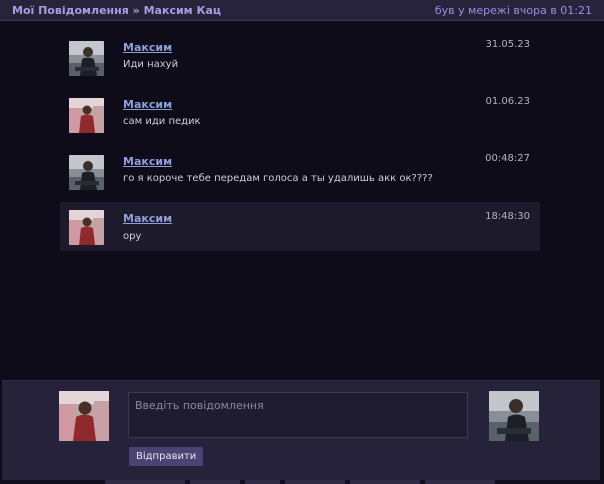 The width and height of the screenshot is (604, 484). What do you see at coordinates (507, 44) in the screenshot?
I see `message-time: 31.05.23` at bounding box center [507, 44].